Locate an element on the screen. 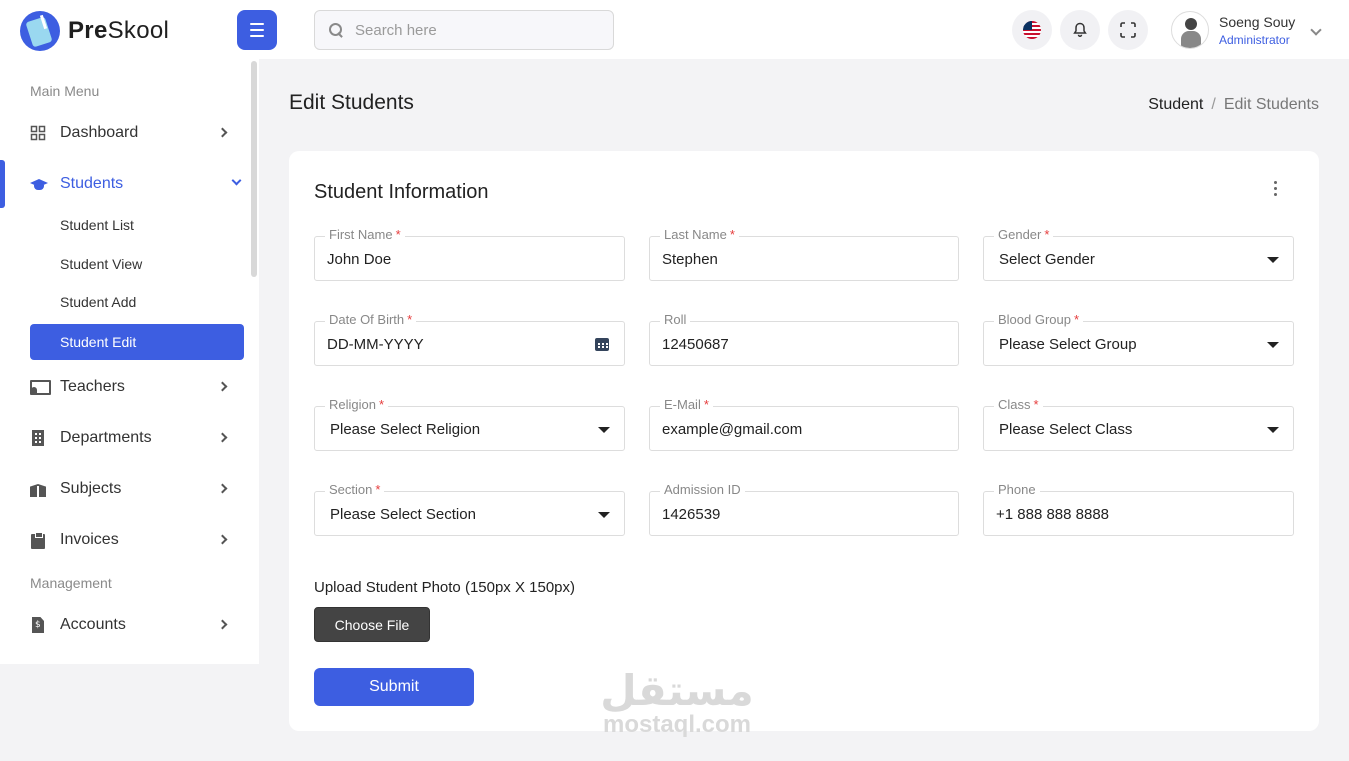  field-label: Religion * is located at coordinates (357, 405).